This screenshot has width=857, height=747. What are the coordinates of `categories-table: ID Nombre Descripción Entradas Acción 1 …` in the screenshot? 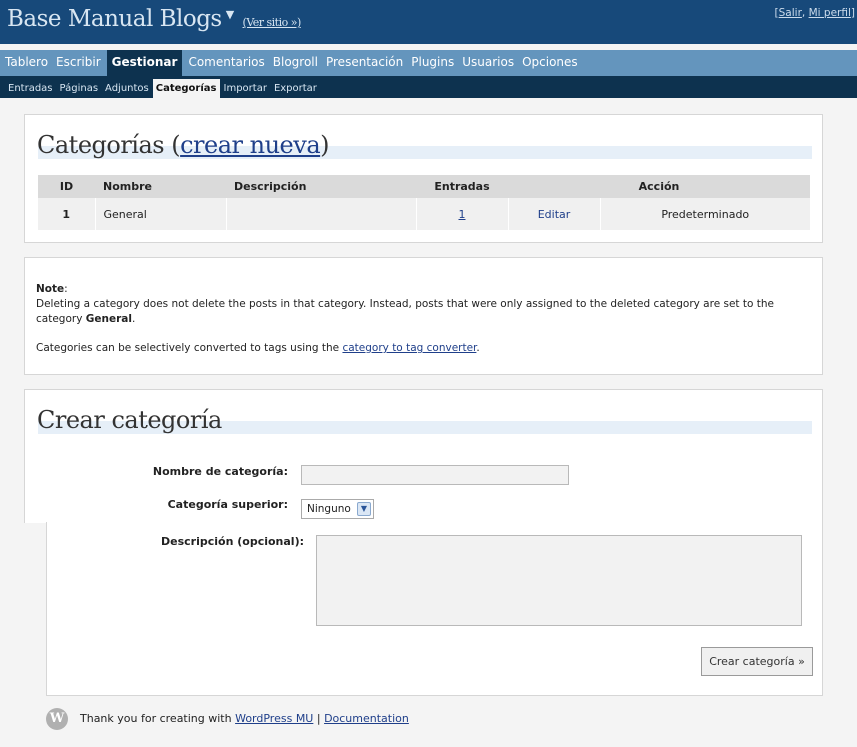 It's located at (424, 202).